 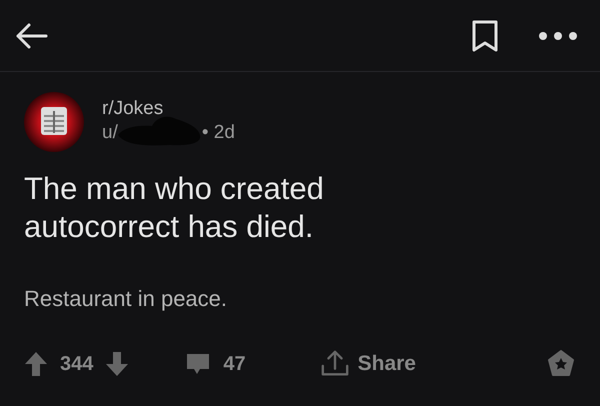 I want to click on subreddit-name: r/Jokes, so click(x=168, y=109).